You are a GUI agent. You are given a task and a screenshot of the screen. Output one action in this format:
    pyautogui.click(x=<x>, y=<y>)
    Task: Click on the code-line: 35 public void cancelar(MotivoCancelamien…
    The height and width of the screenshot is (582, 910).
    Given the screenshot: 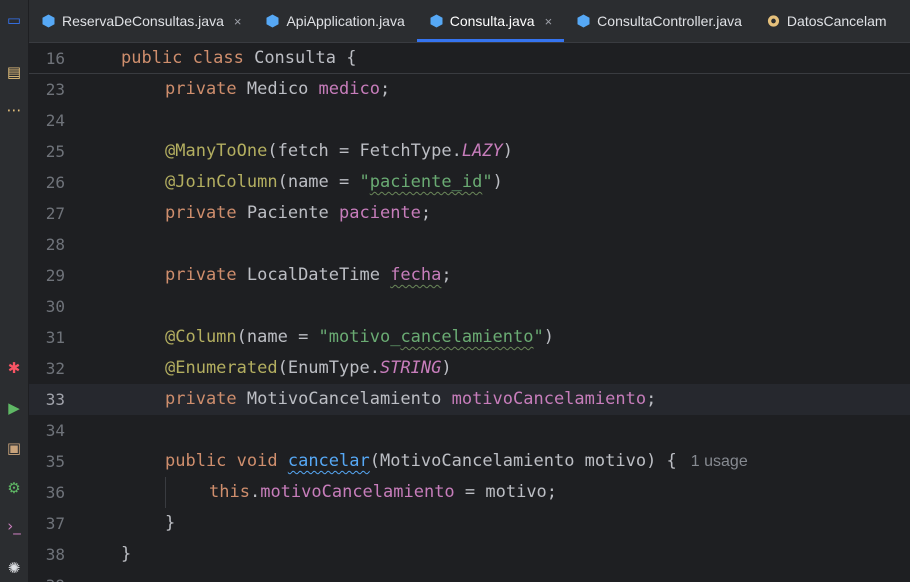 What is the action you would take?
    pyautogui.click(x=469, y=461)
    